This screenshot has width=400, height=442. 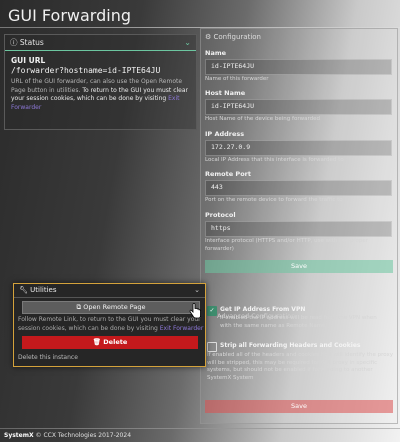 I want to click on gui-url-value: /forwarder?hostname=id-IPTE64JU, so click(x=86, y=70).